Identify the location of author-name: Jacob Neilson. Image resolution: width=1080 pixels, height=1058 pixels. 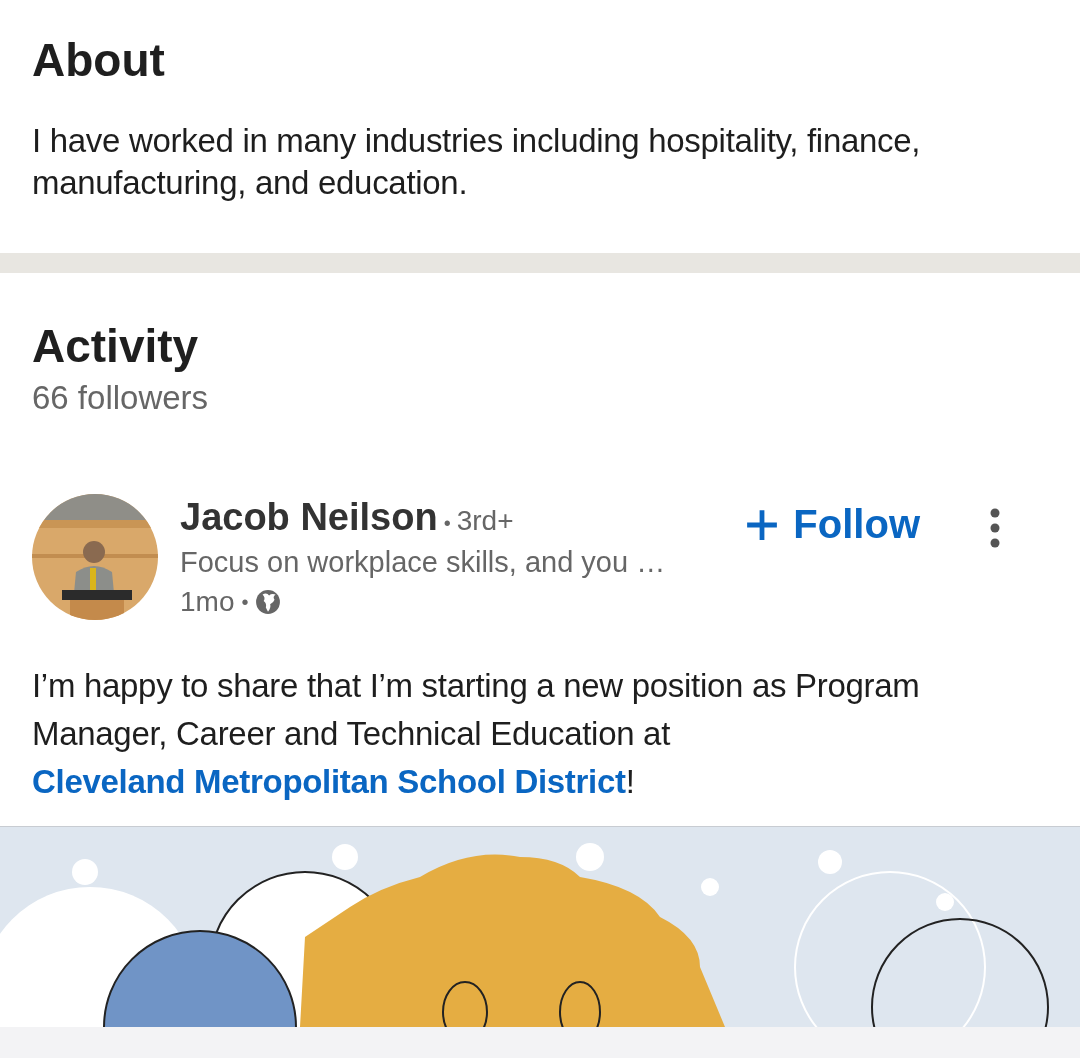
(309, 517).